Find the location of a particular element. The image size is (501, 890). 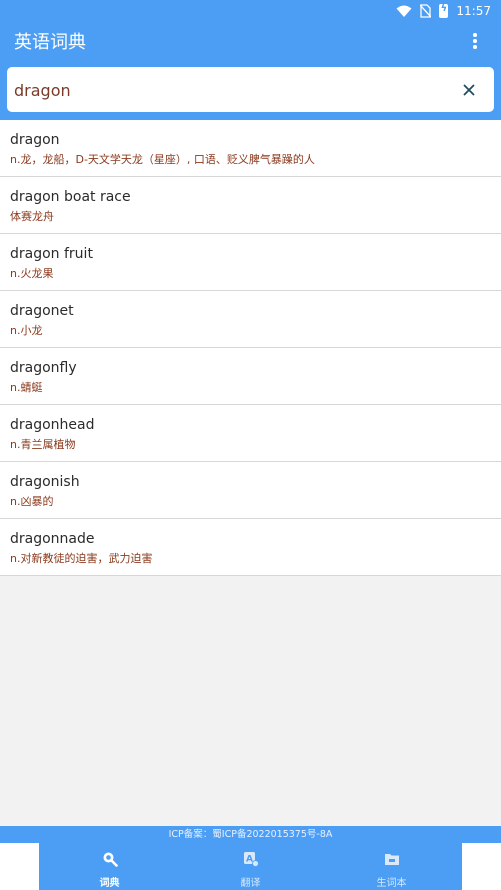

result-definition: n.火龙果 is located at coordinates (32, 273).